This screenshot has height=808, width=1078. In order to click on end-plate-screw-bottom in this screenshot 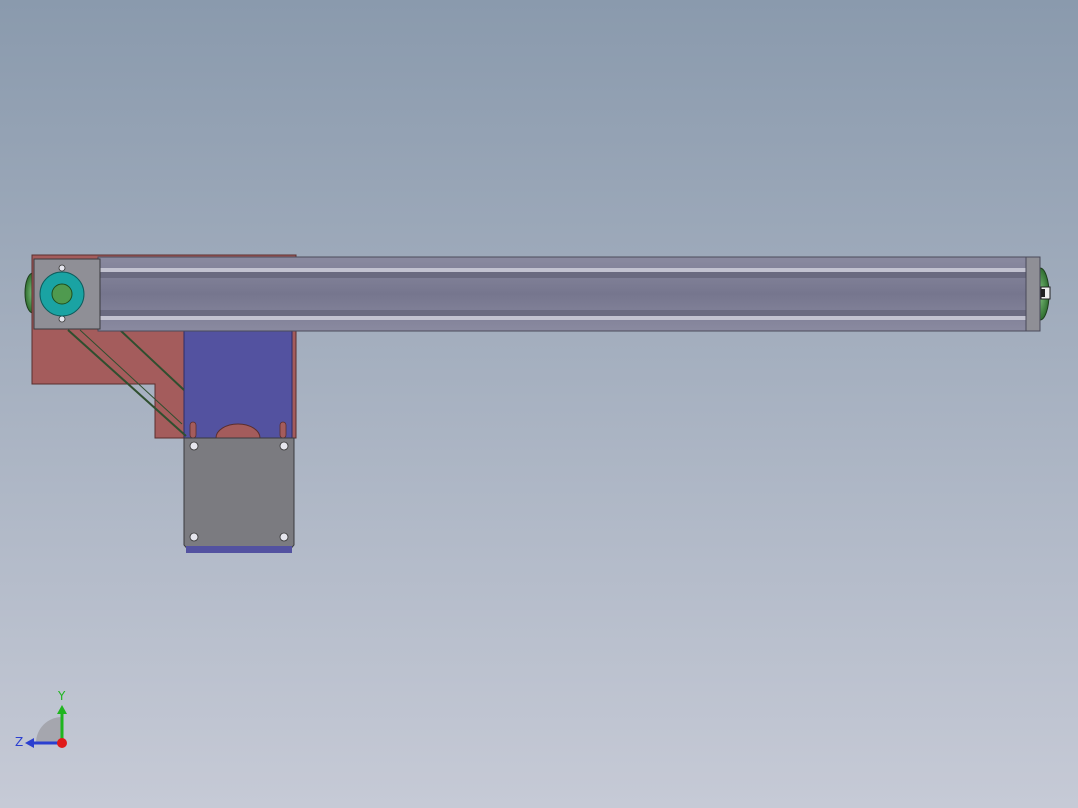, I will do `click(62, 319)`.